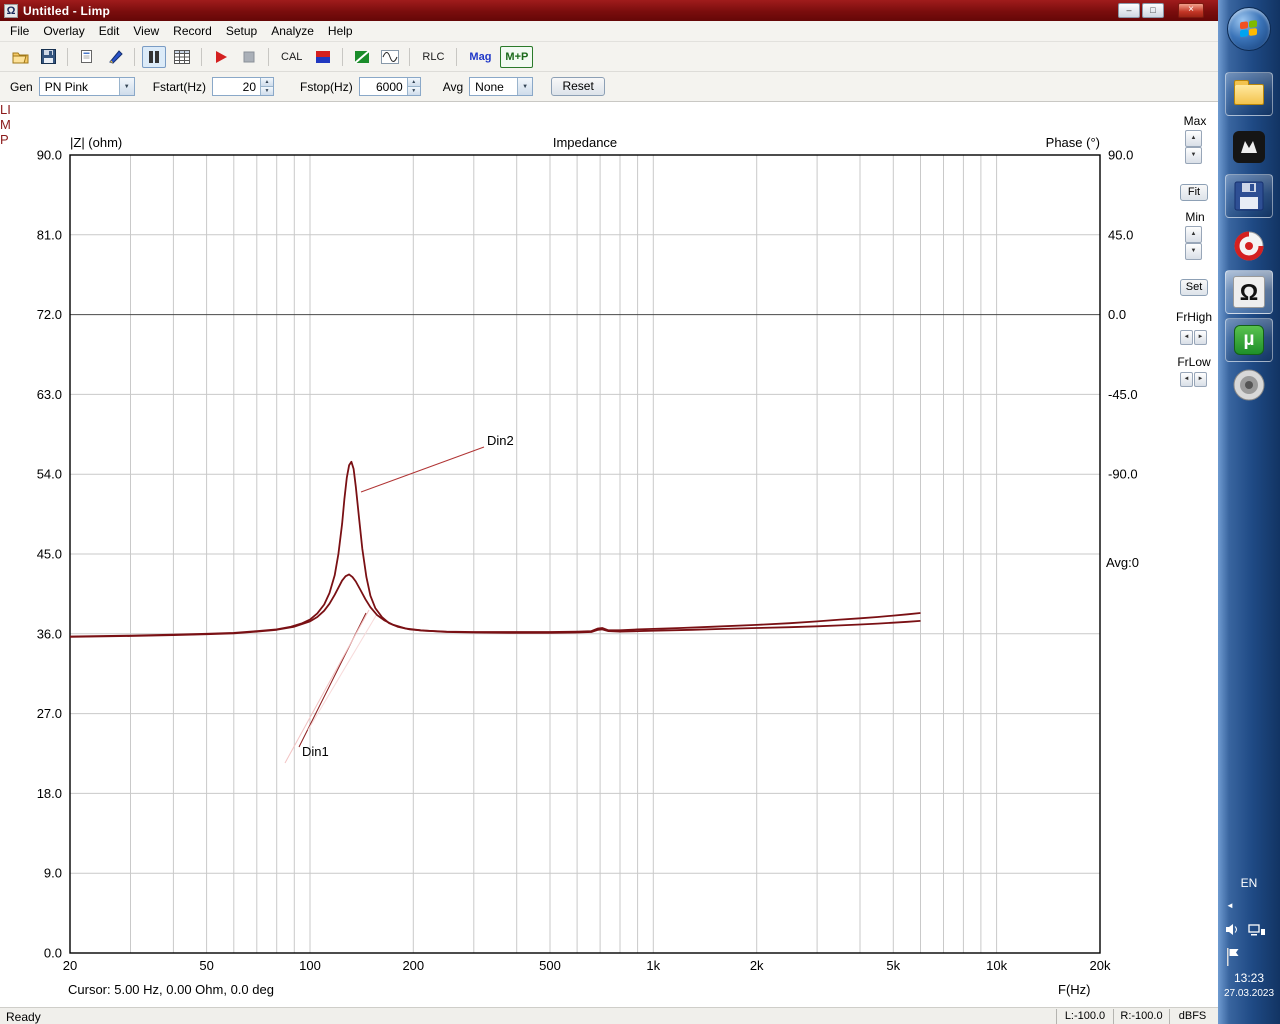 The height and width of the screenshot is (1024, 1280). I want to click on y-left-tick-label: 45.0, so click(49, 554).